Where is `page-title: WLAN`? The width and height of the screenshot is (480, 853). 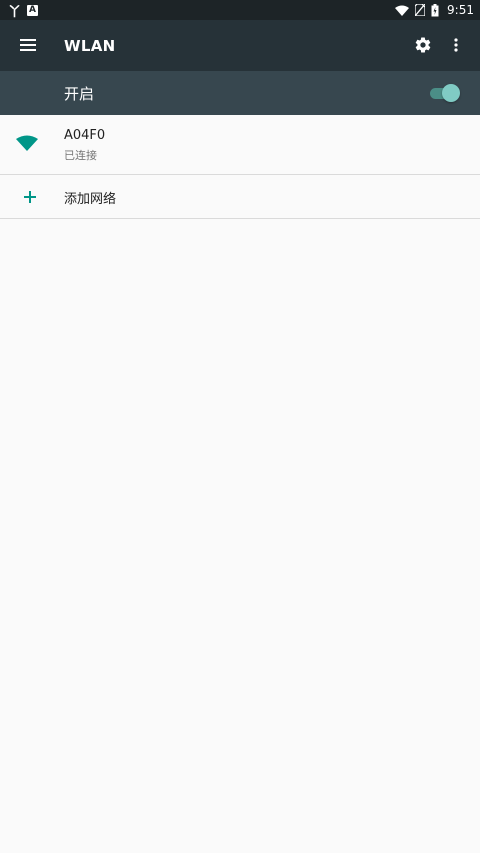 page-title: WLAN is located at coordinates (90, 45).